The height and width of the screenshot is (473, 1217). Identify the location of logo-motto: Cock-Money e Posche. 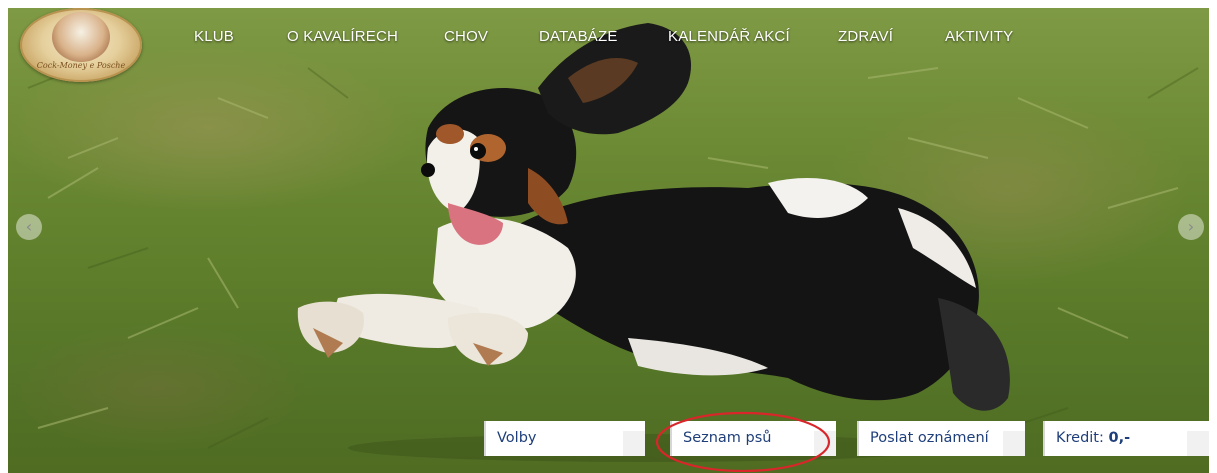
(81, 65).